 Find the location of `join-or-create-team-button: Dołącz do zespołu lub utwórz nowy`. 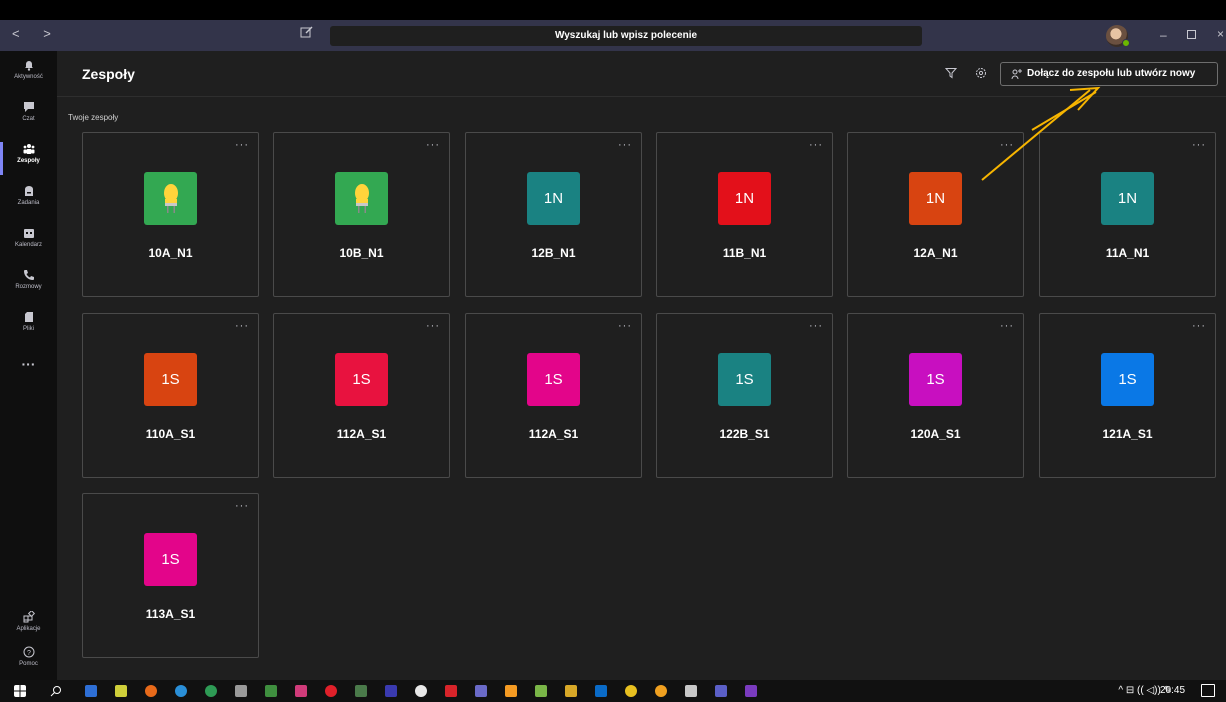

join-or-create-team-button: Dołącz do zespołu lub utwórz nowy is located at coordinates (1109, 74).